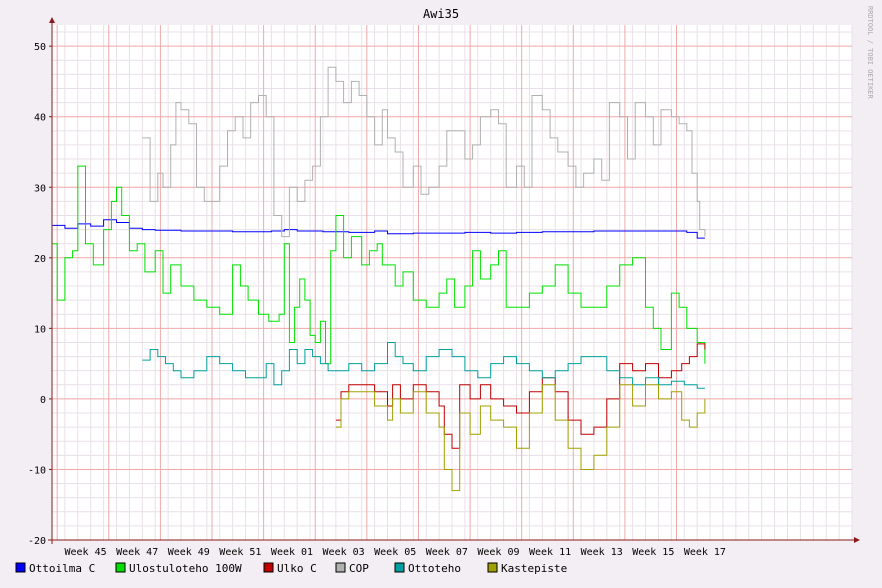 This screenshot has width=882, height=588. Describe the element at coordinates (85, 552) in the screenshot. I see `x-tick-label: Week 45` at that location.